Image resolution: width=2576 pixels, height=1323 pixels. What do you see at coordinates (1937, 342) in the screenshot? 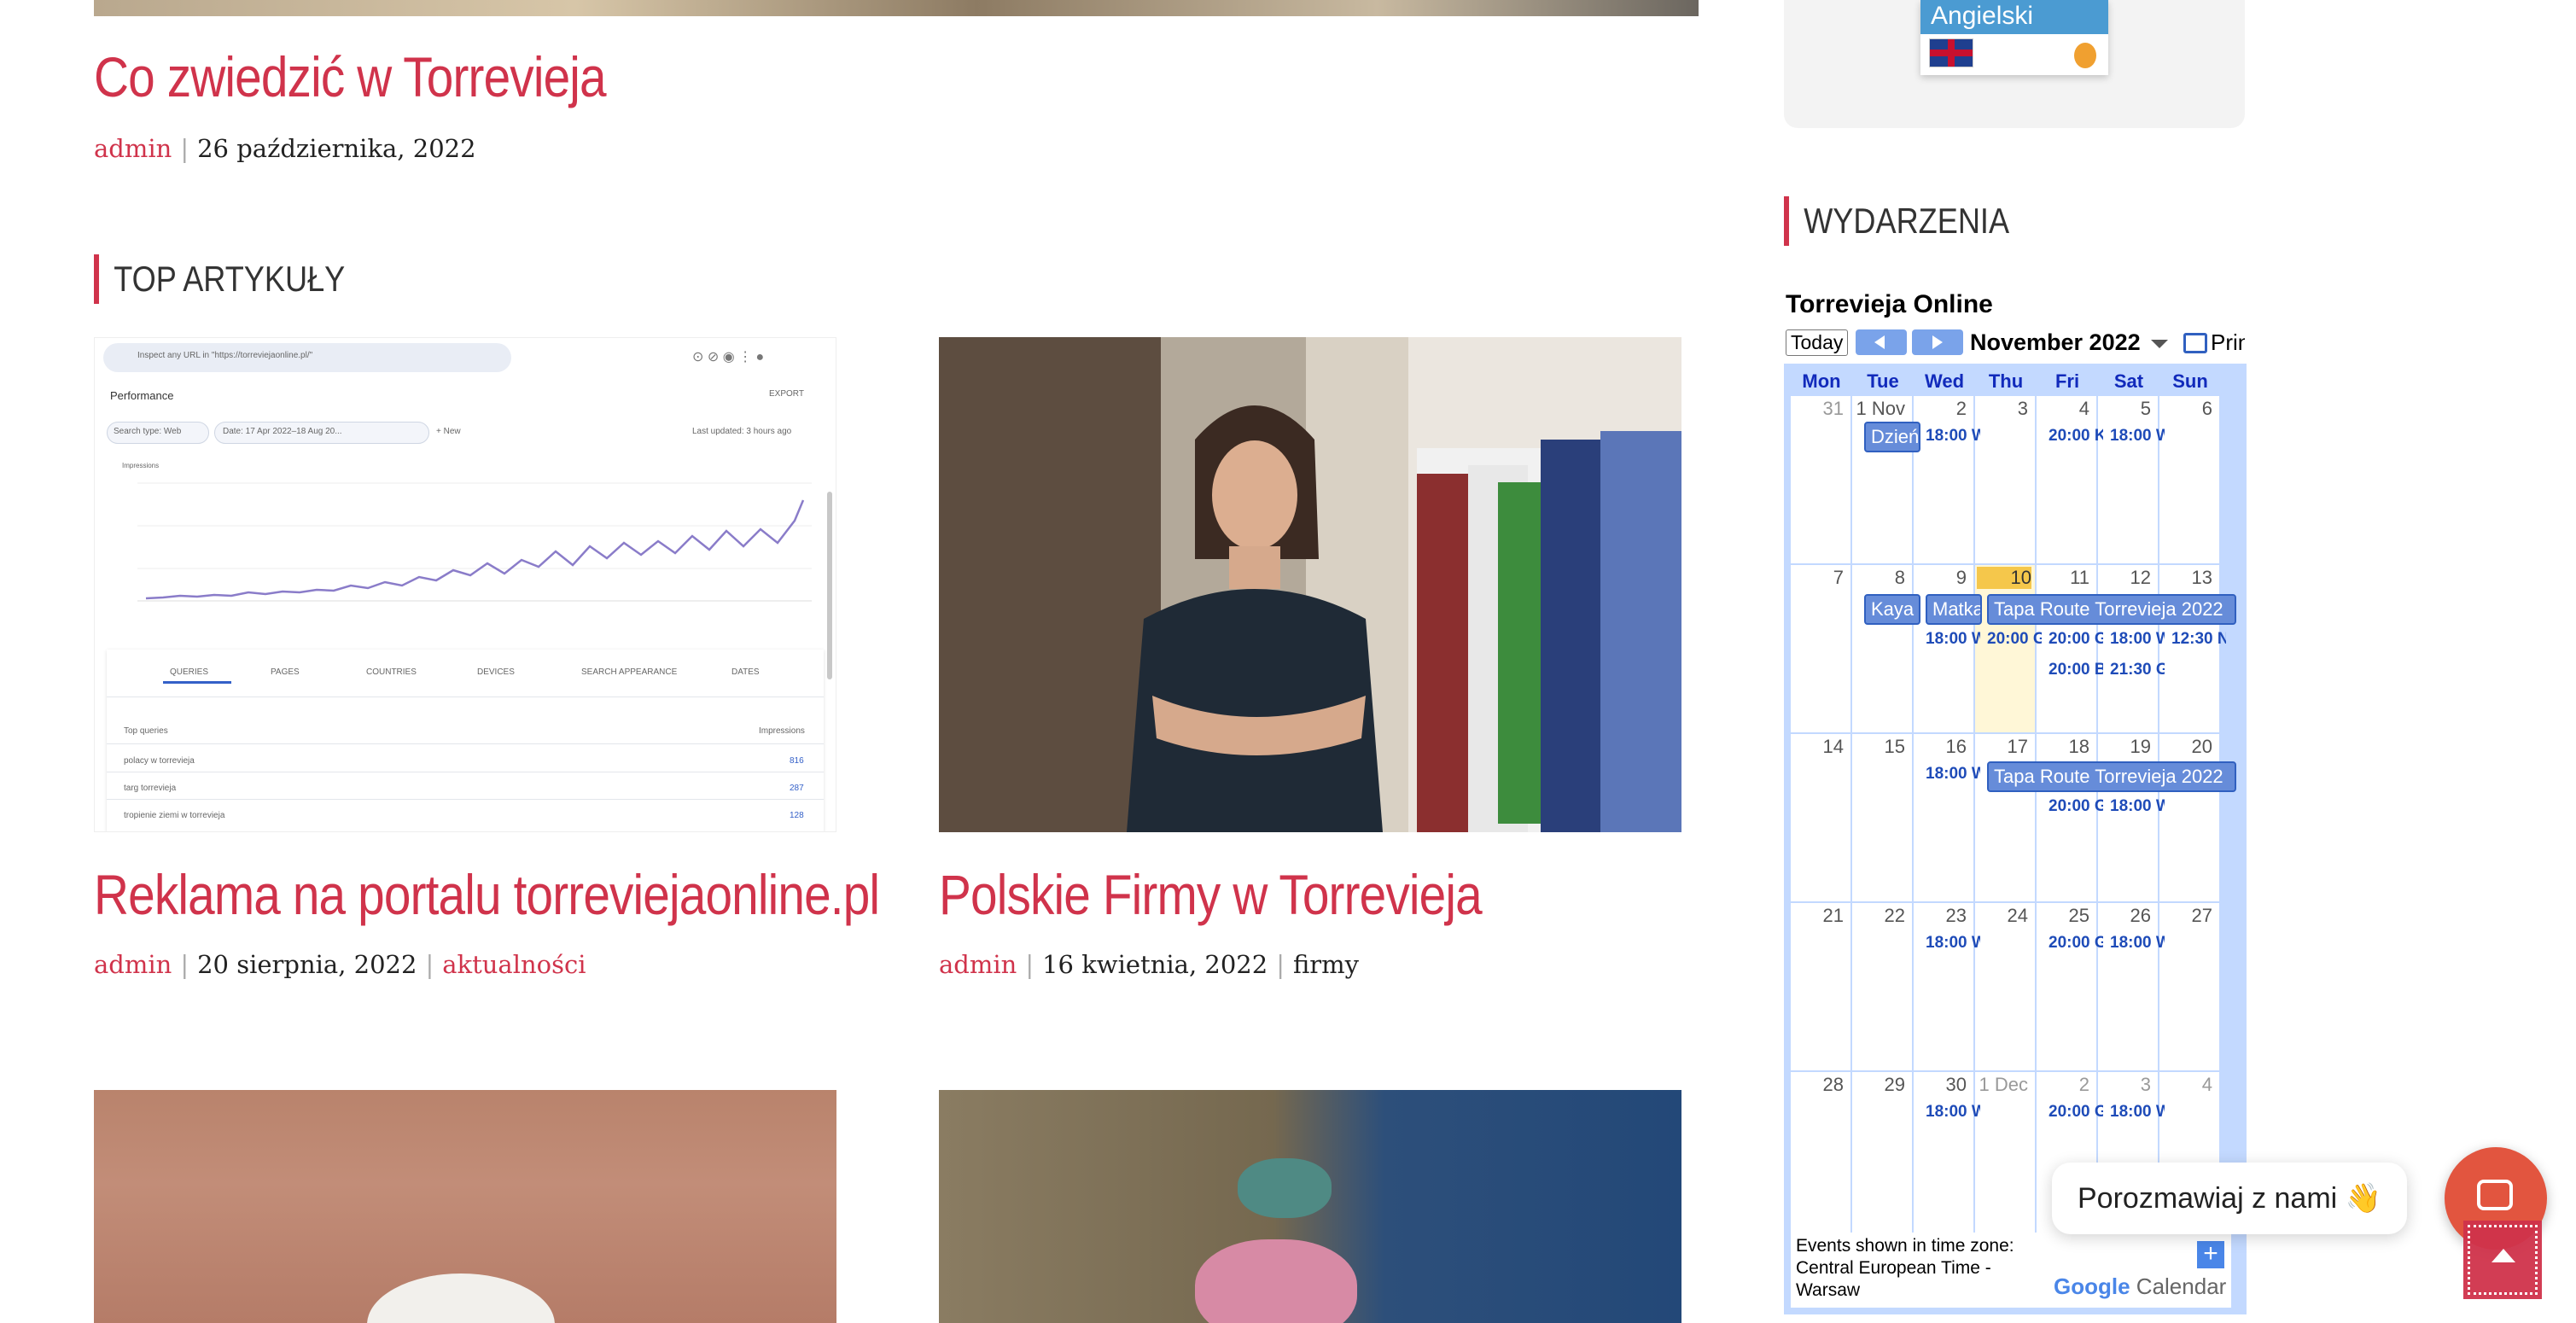
I see `next-month-button` at bounding box center [1937, 342].